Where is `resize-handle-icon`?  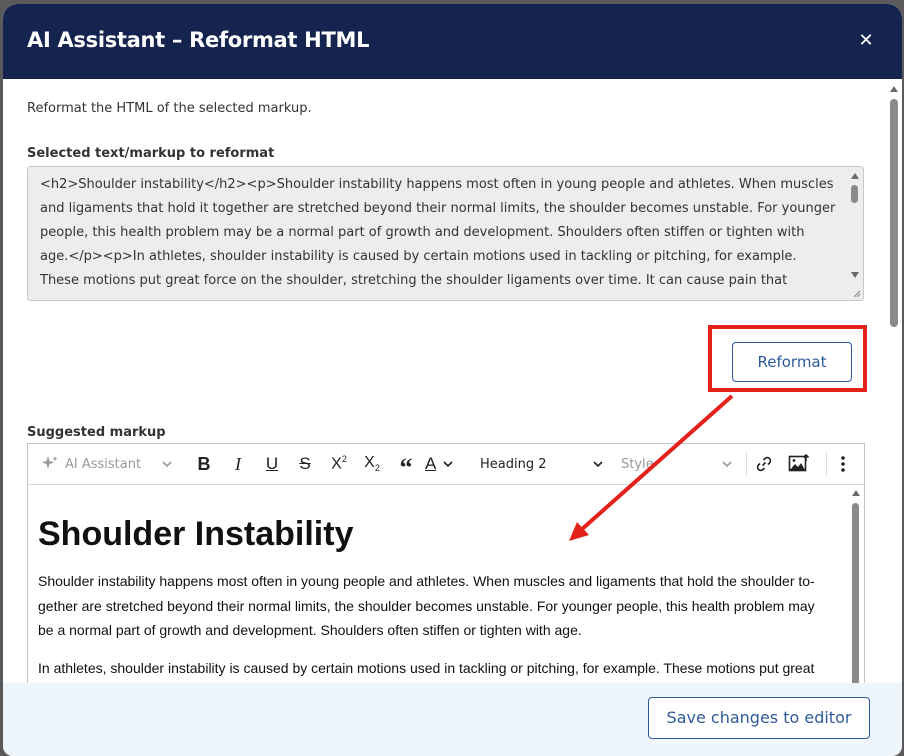 resize-handle-icon is located at coordinates (856, 293).